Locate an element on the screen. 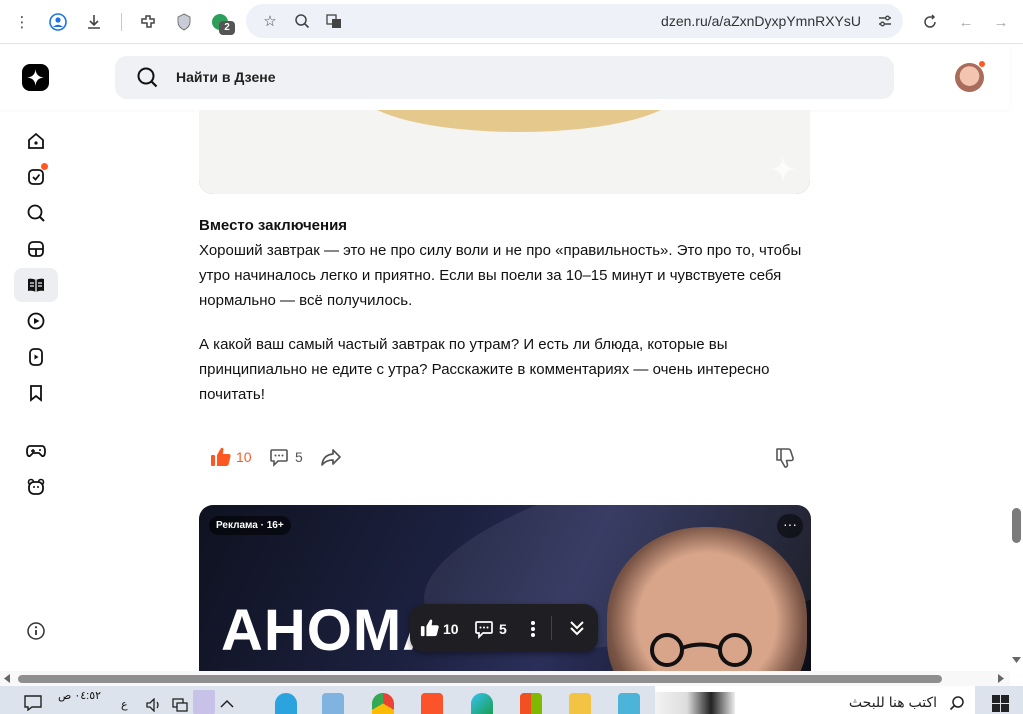  chrome-app-icon is located at coordinates (383, 703).